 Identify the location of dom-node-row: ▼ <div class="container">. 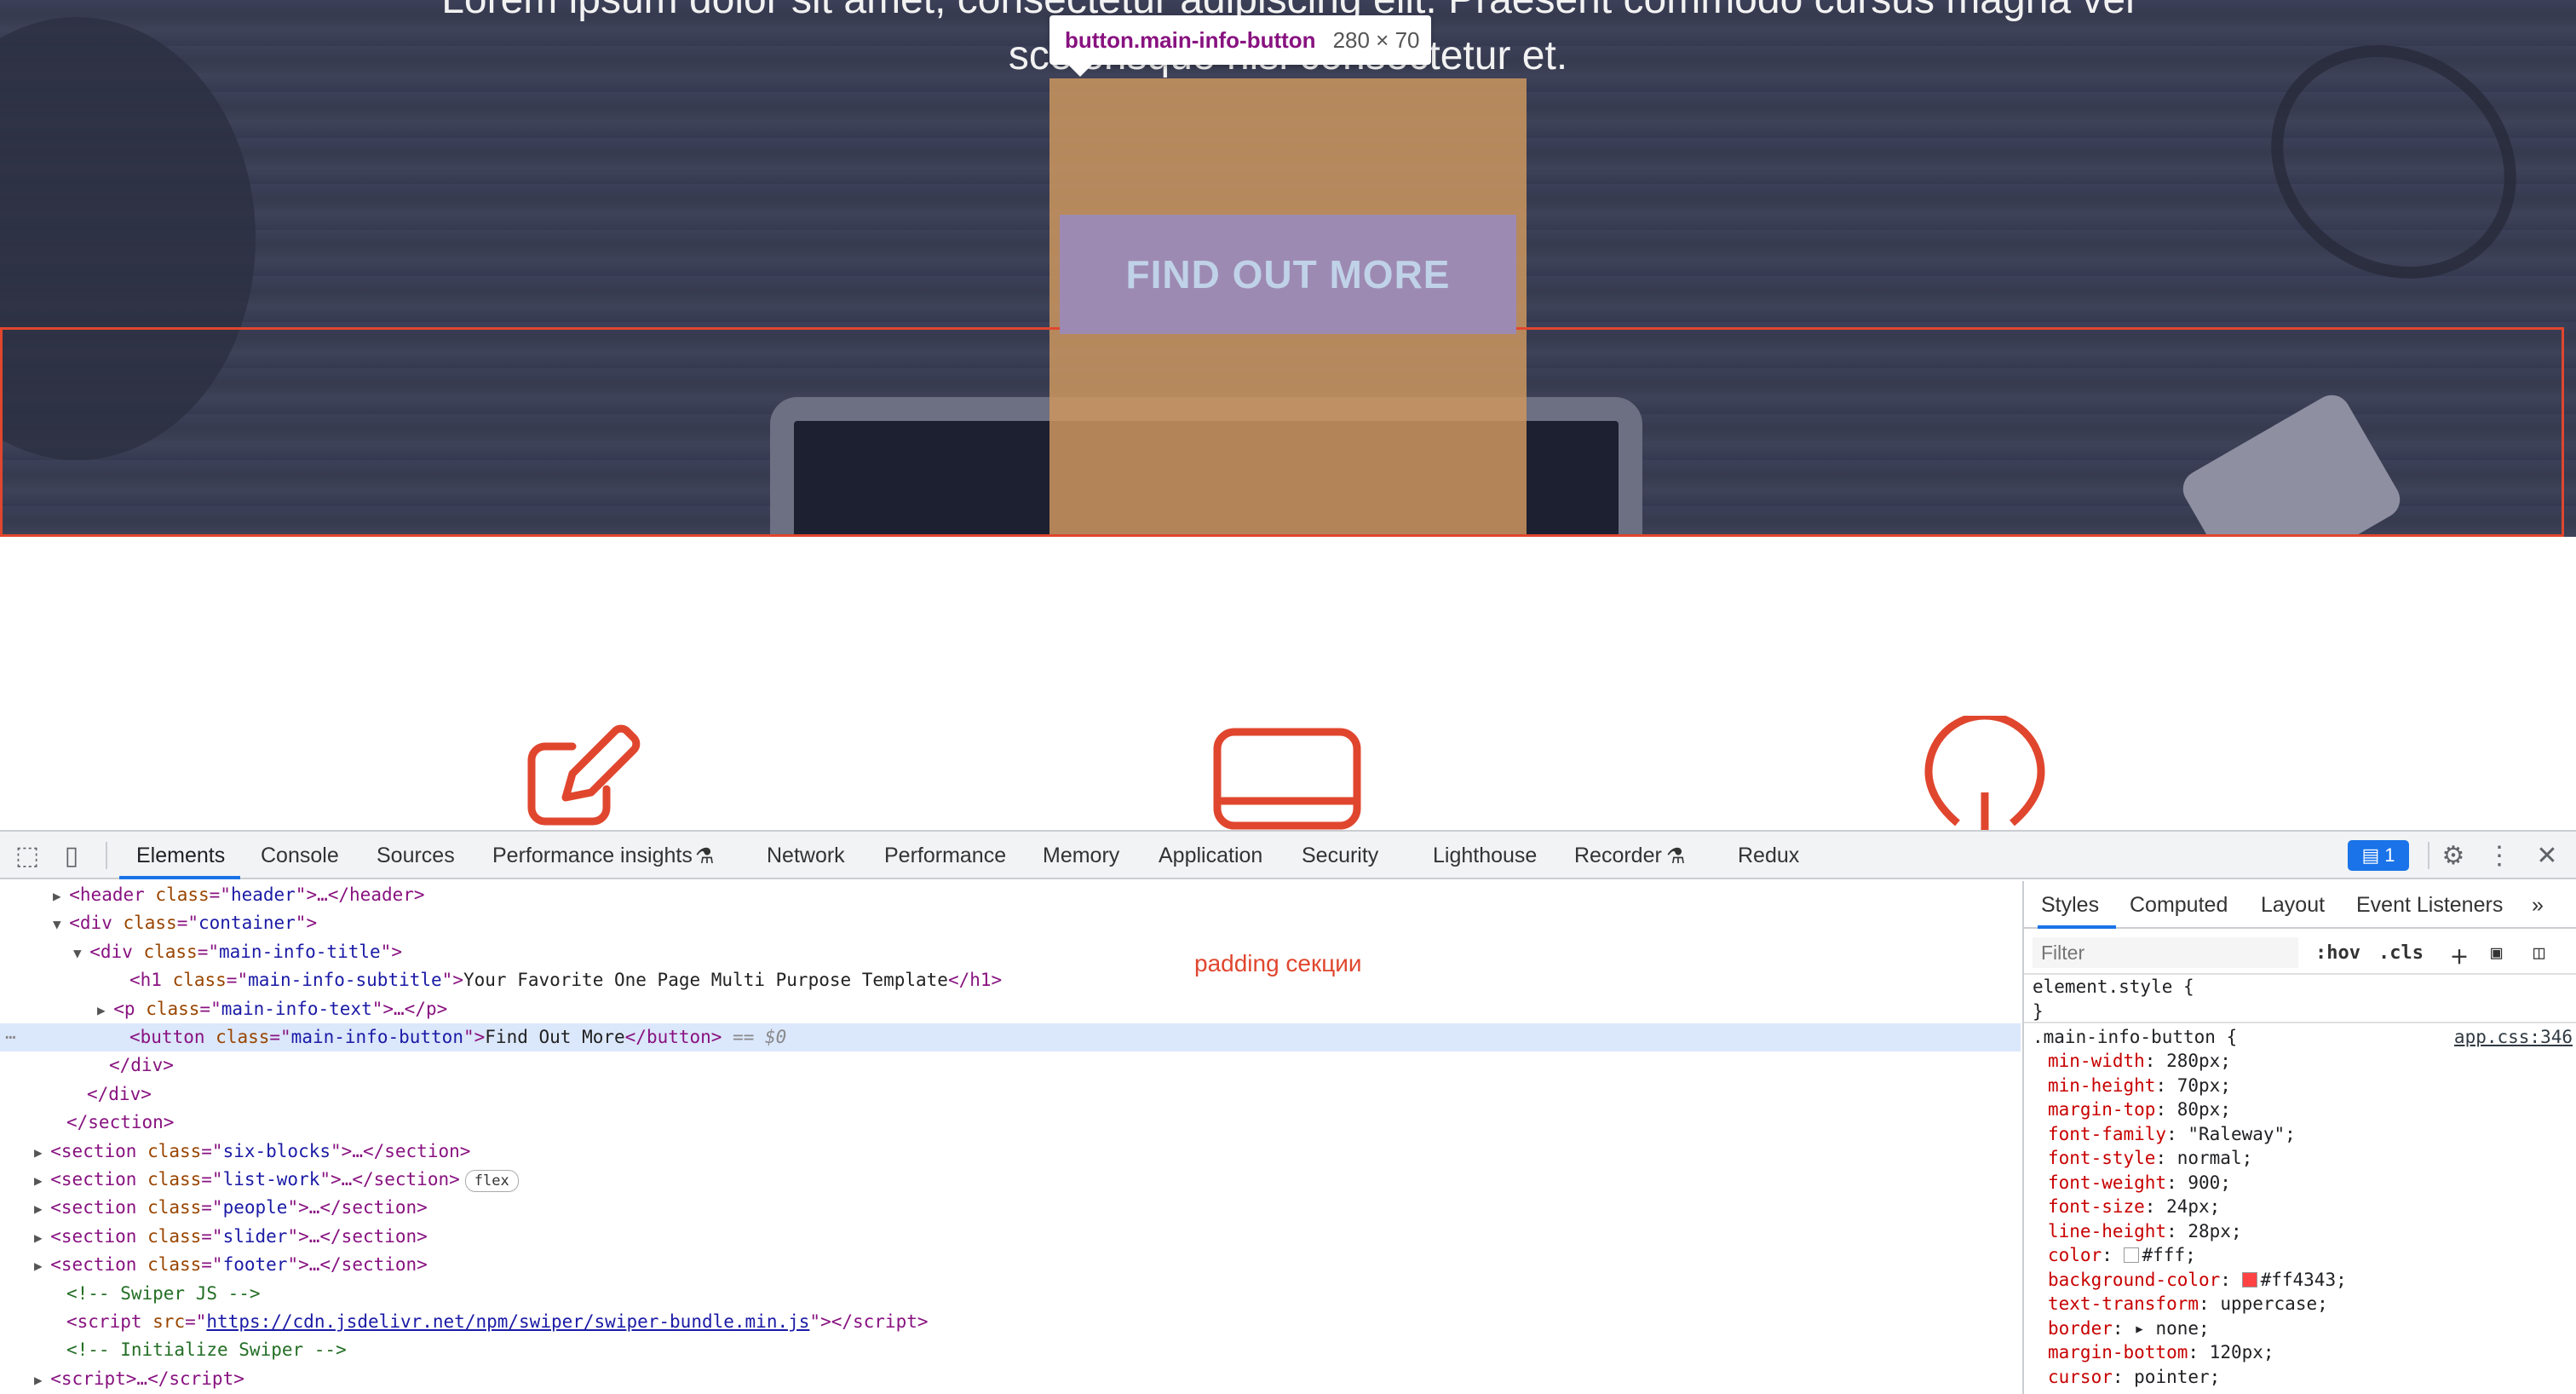
(1011, 923).